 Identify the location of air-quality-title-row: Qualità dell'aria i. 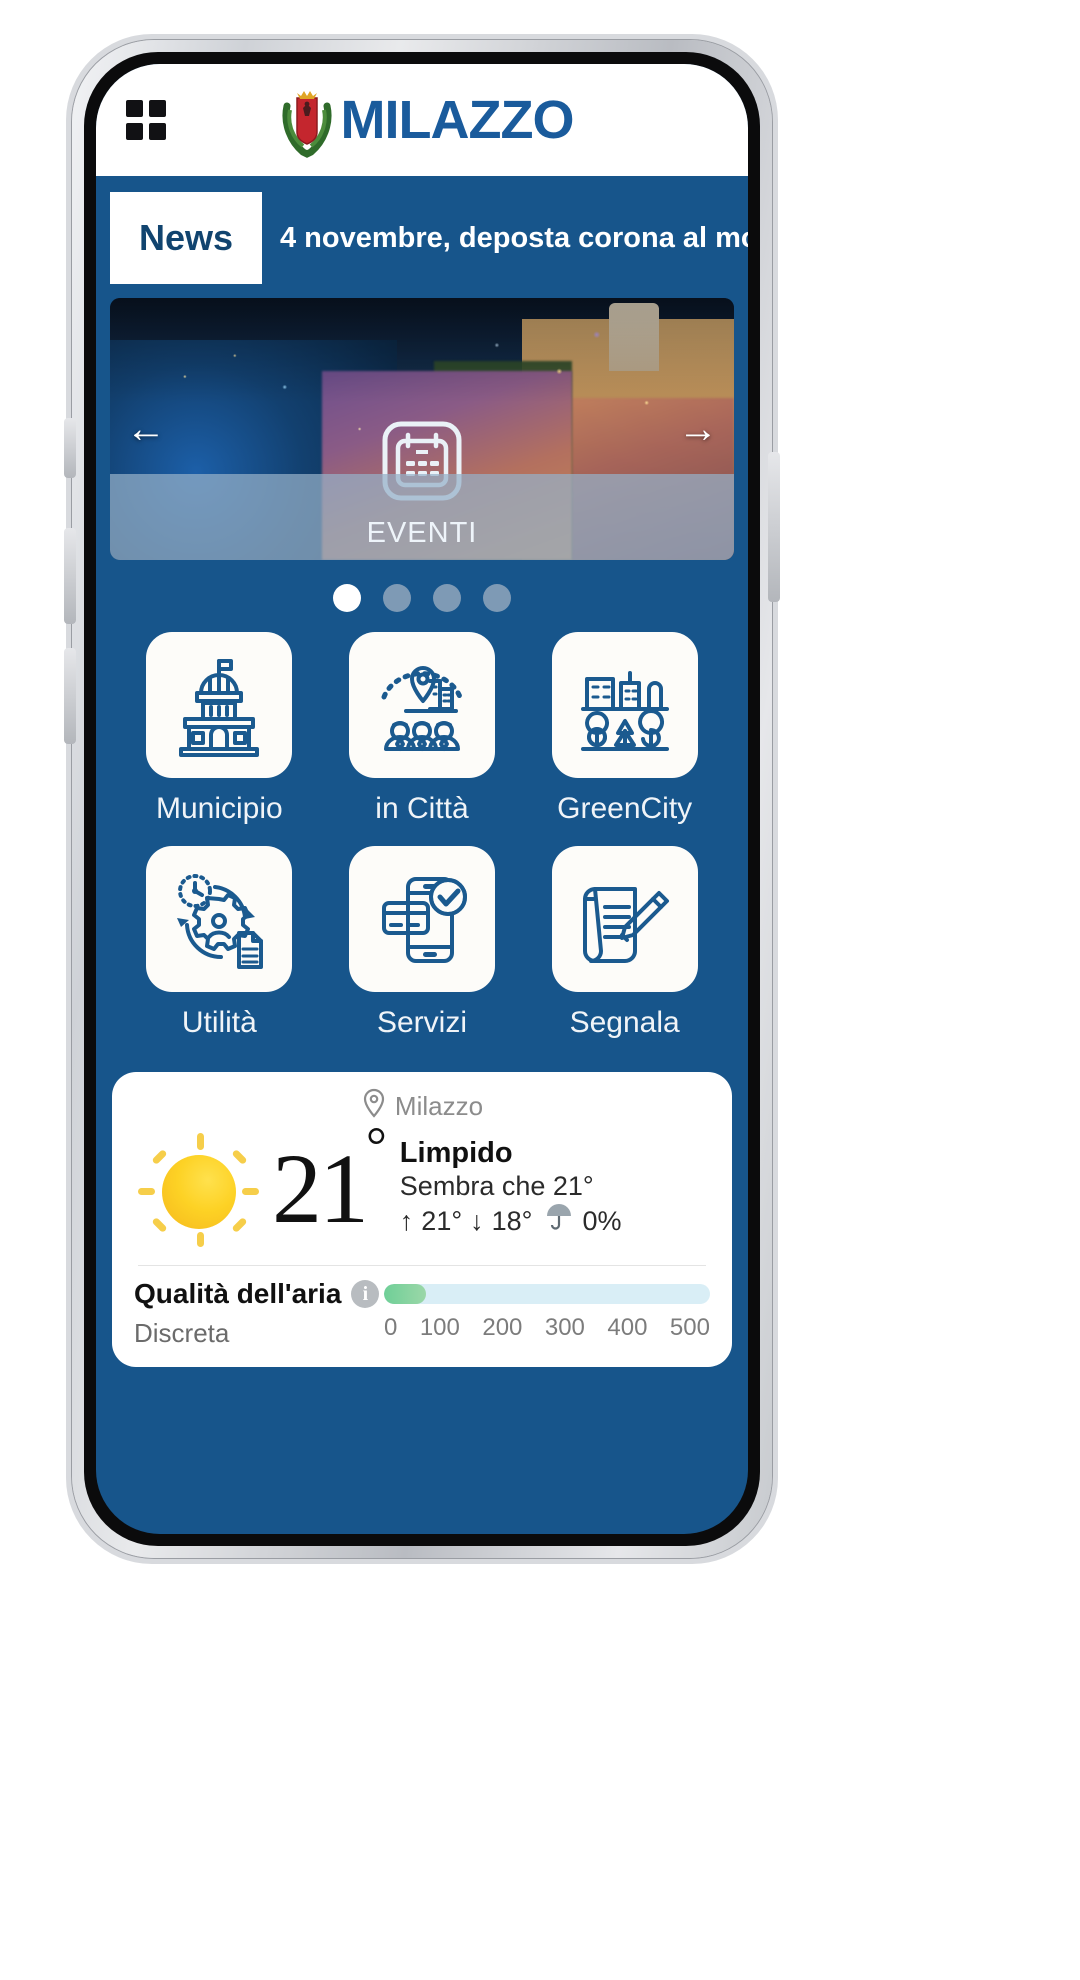
(259, 1294).